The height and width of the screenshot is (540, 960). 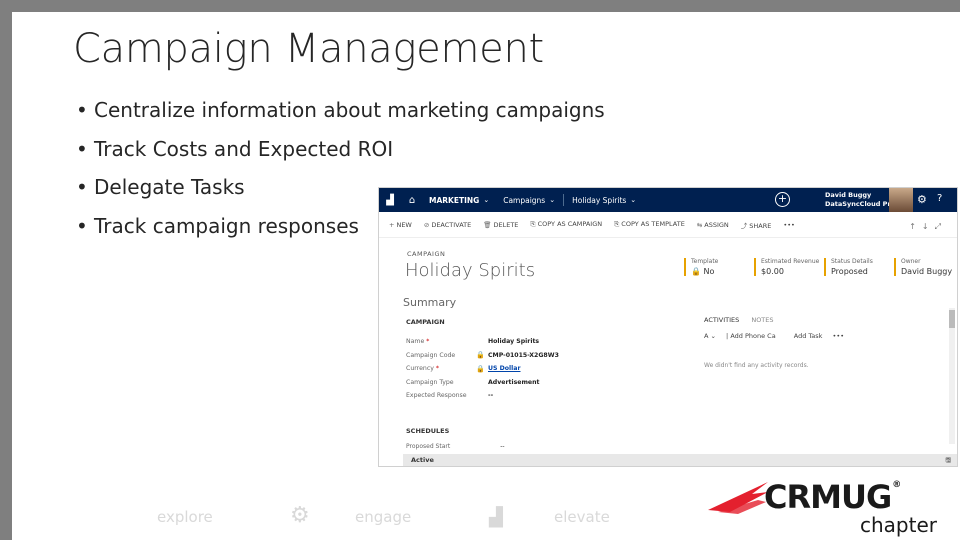 What do you see at coordinates (428, 431) in the screenshot?
I see `section-heading-schedules: SCHEDULES` at bounding box center [428, 431].